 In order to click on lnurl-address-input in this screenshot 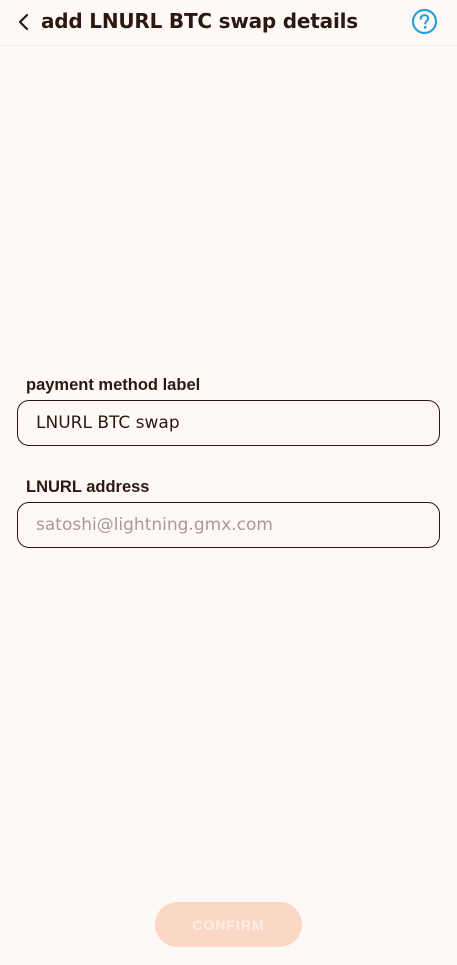, I will do `click(228, 525)`.